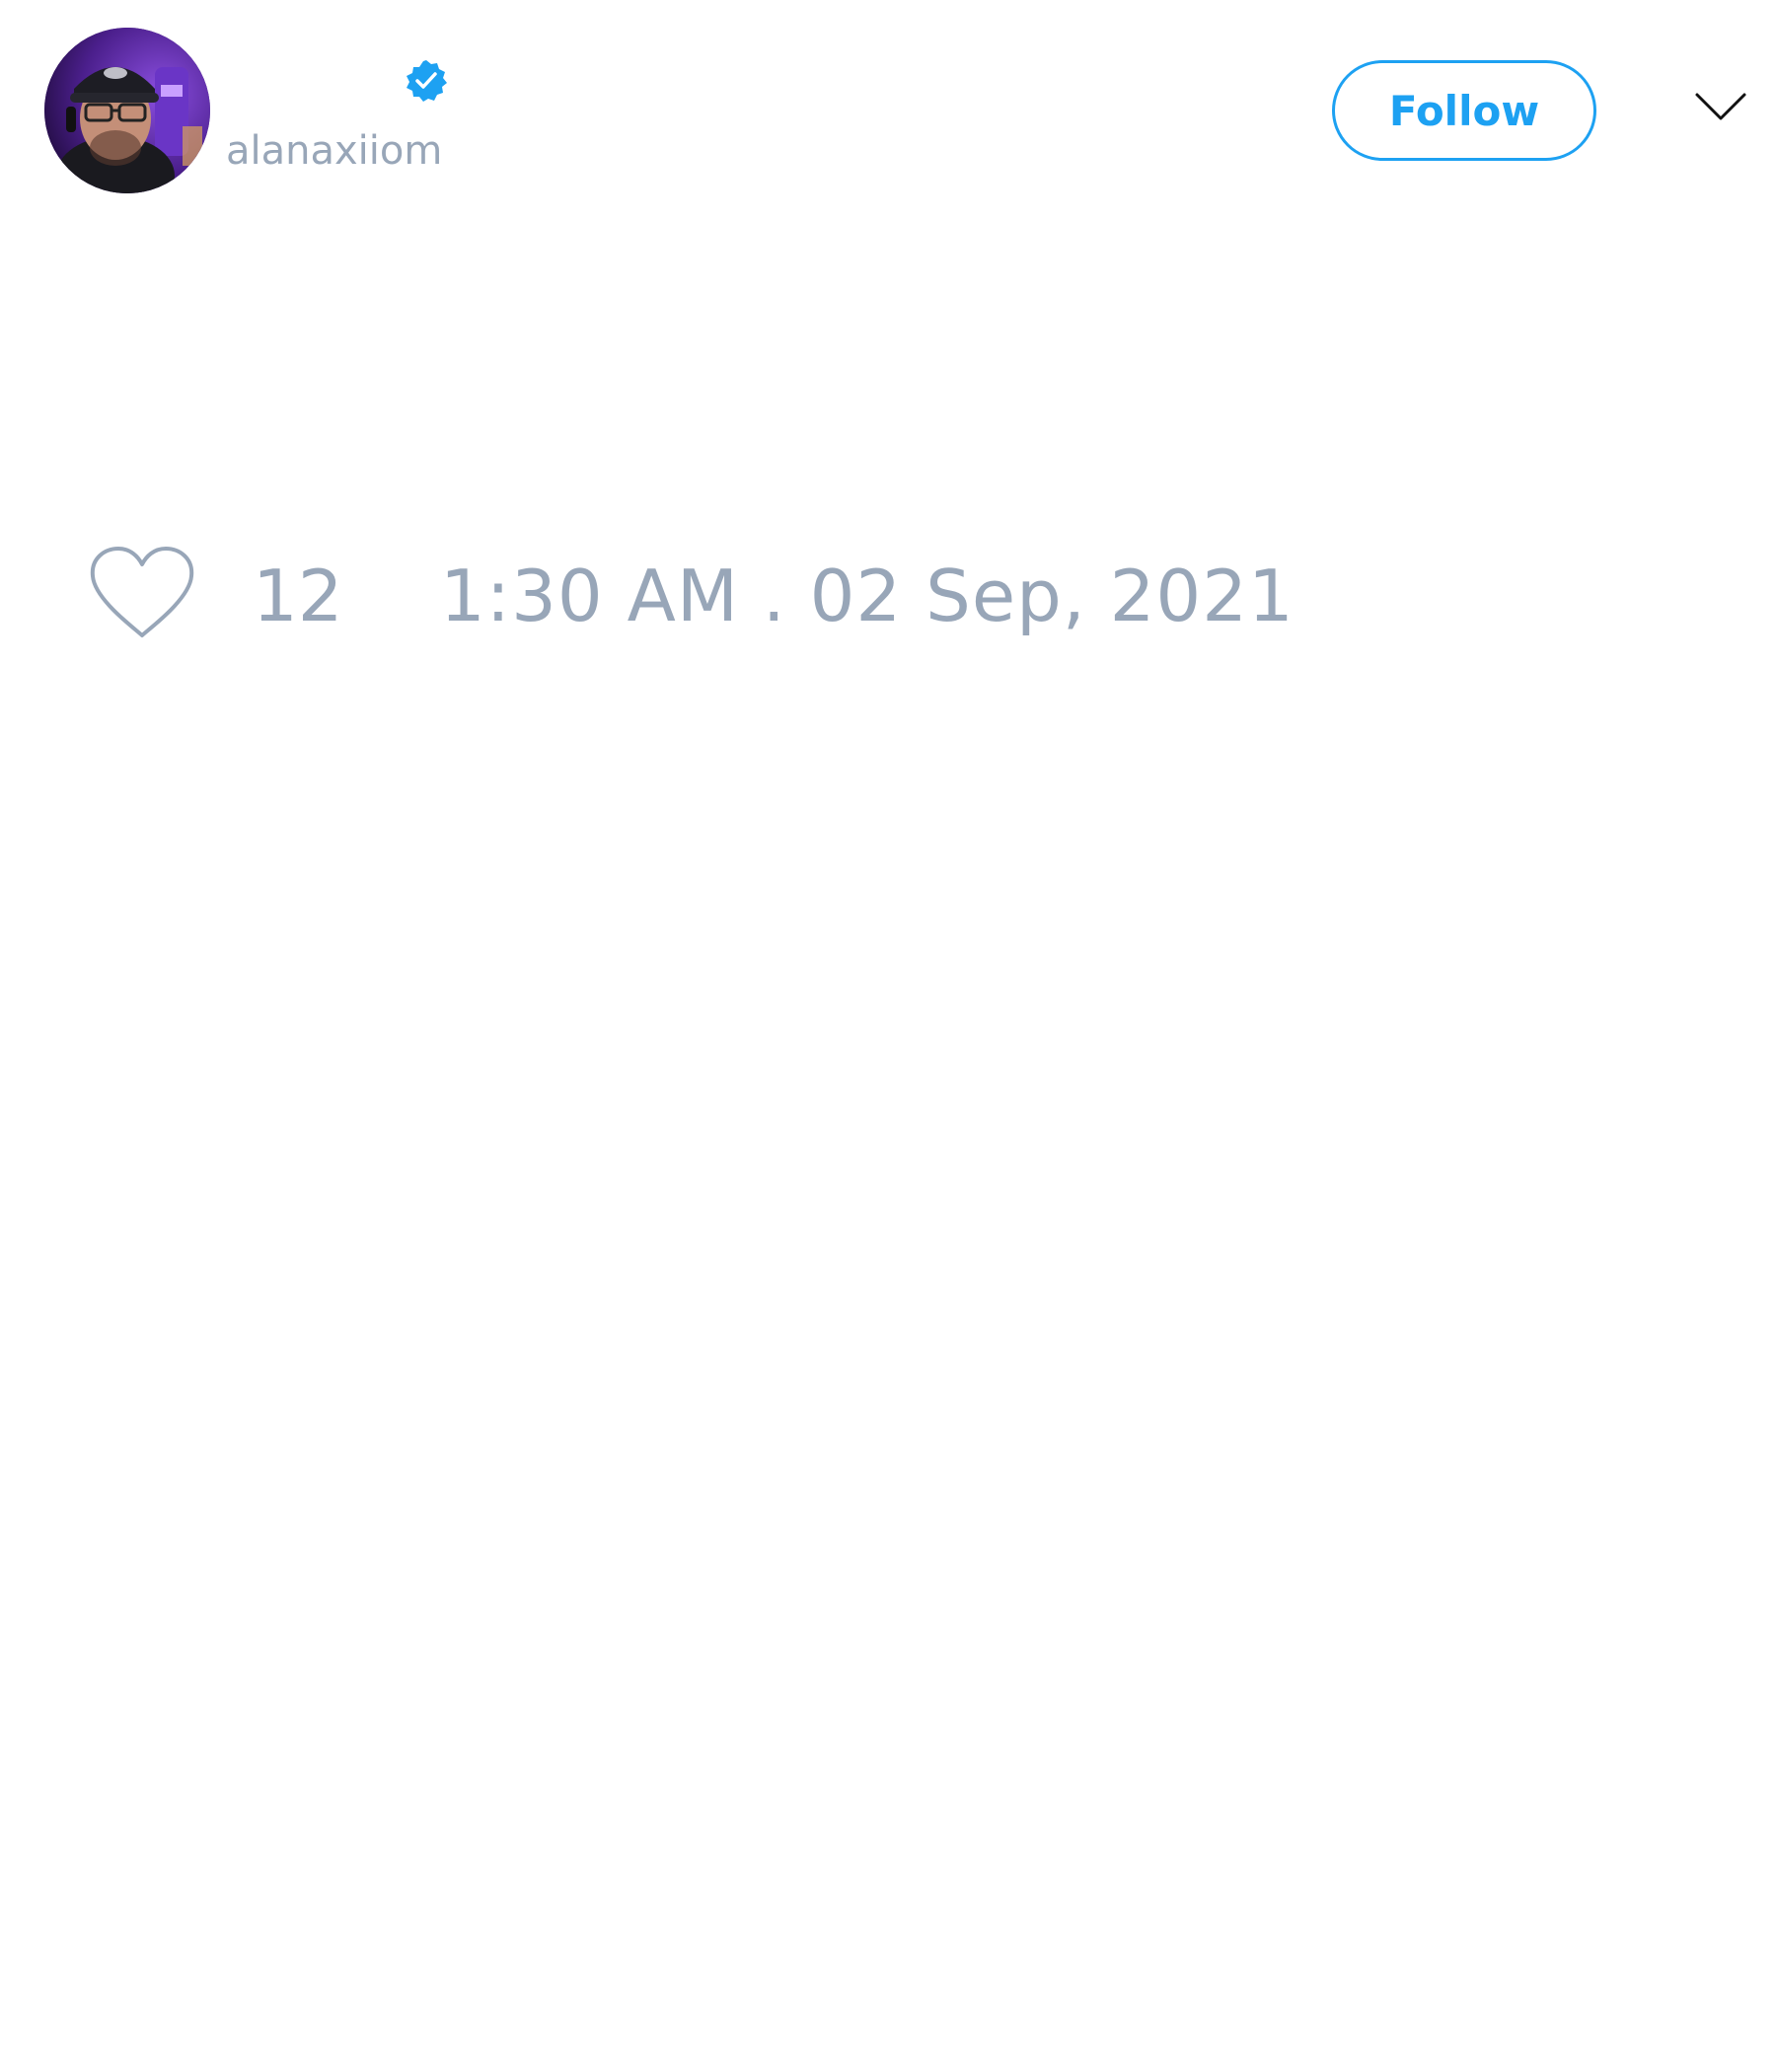  I want to click on tweet-action-bar: 12 1:30 AM . 02 Sep, 2021, so click(888, 592).